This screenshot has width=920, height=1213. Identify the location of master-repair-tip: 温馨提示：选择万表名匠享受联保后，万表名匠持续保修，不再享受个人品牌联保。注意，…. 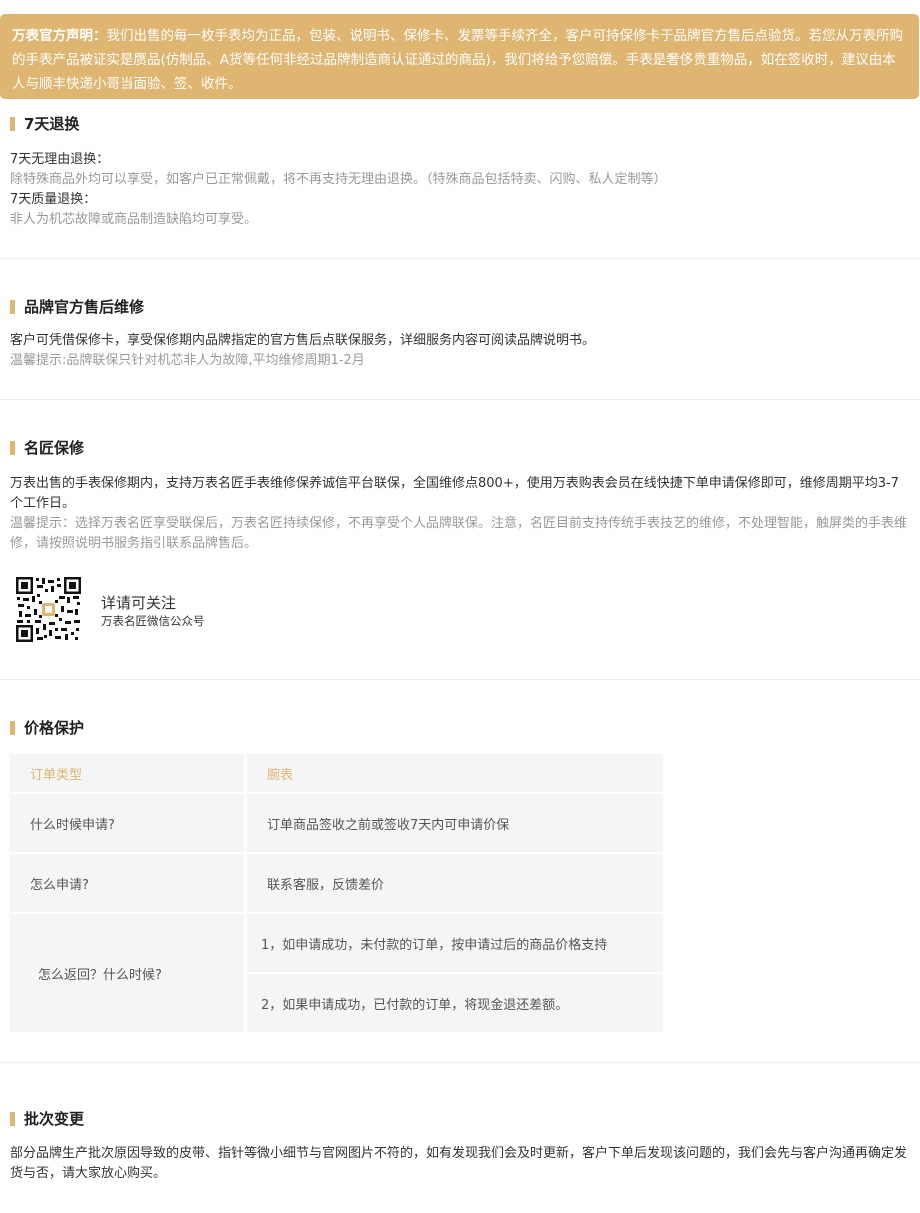
(459, 533).